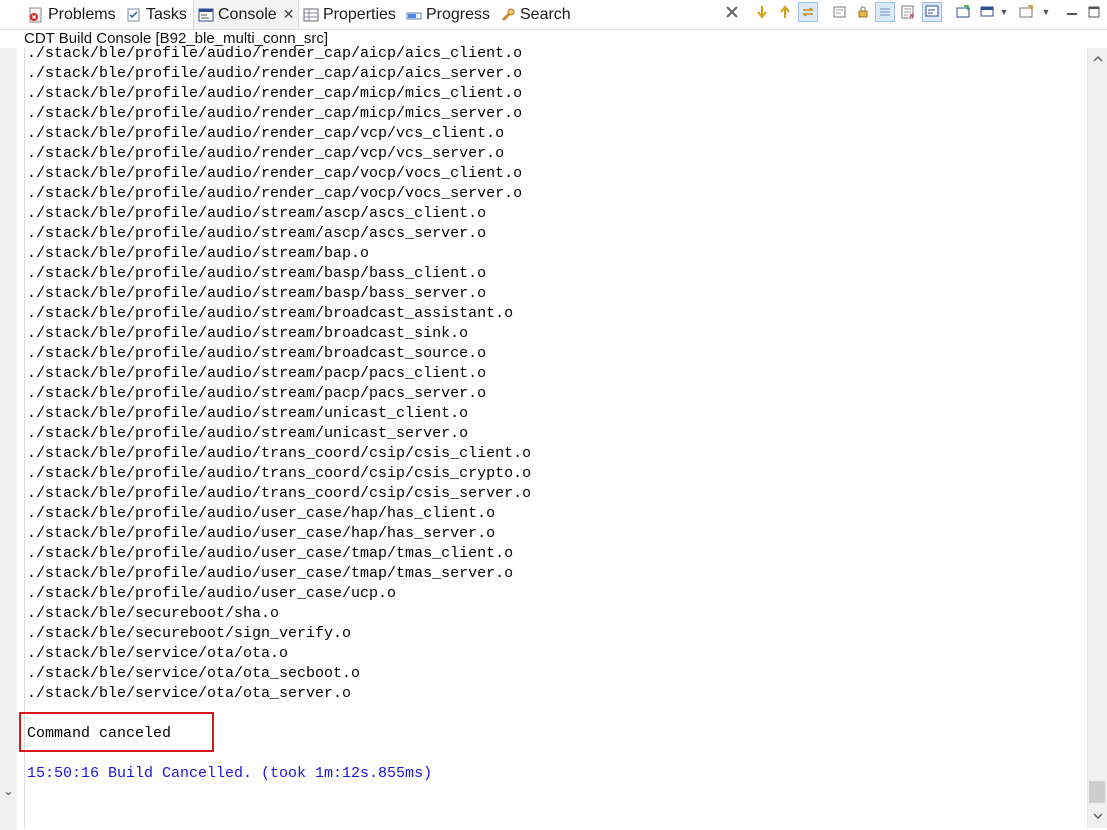  What do you see at coordinates (545, 14) in the screenshot?
I see `tab-label: Search` at bounding box center [545, 14].